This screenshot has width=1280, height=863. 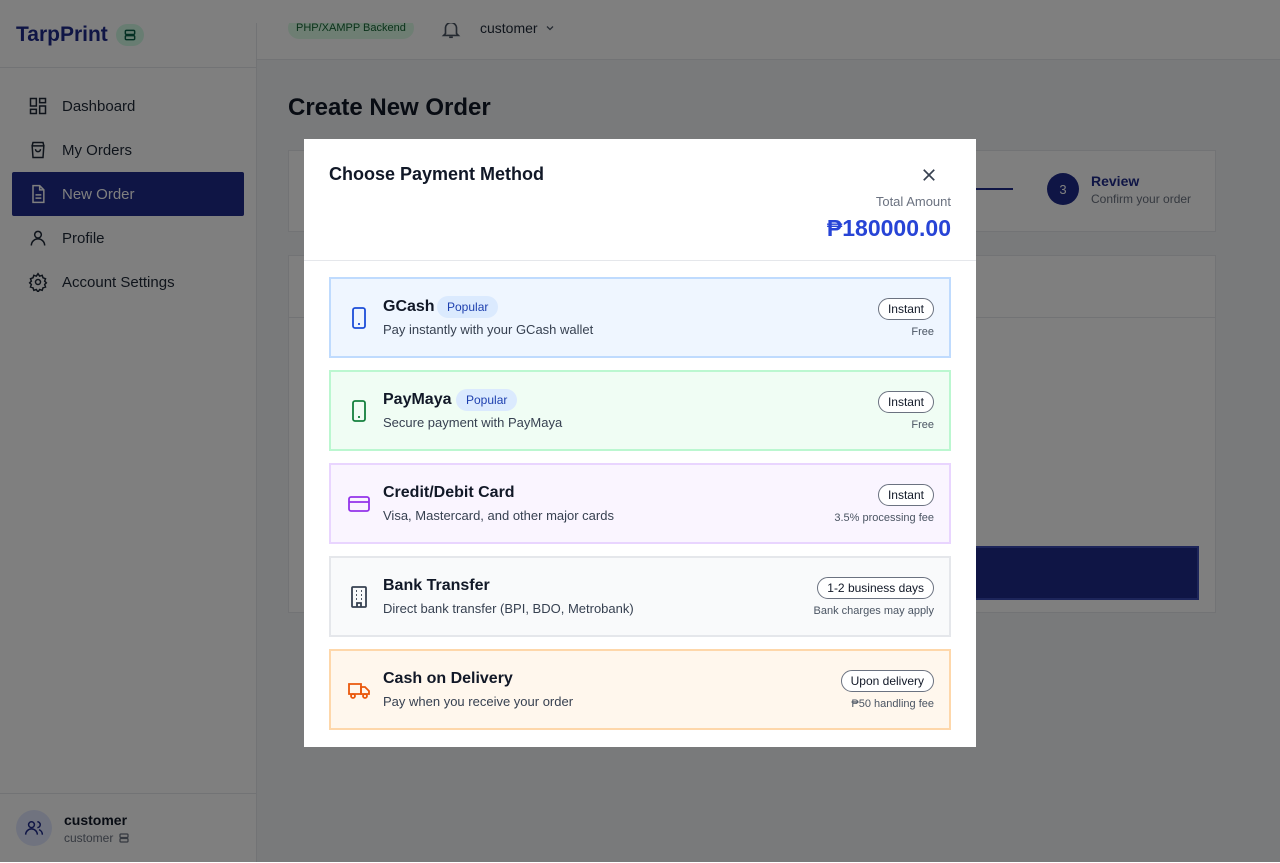 What do you see at coordinates (437, 174) in the screenshot?
I see `modal-title: Choose Payment Method` at bounding box center [437, 174].